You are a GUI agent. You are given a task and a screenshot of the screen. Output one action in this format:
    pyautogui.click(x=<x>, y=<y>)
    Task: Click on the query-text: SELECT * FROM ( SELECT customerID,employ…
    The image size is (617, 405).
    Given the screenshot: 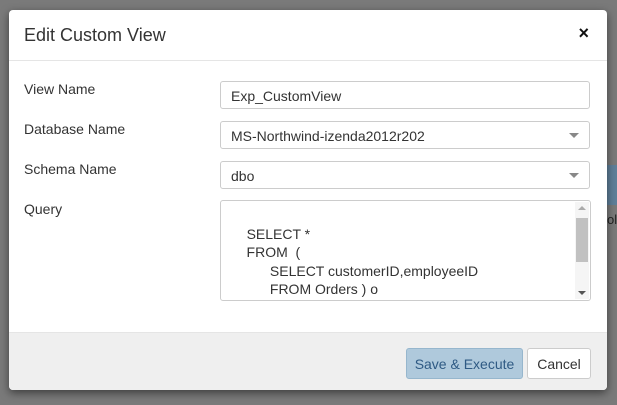 What is the action you would take?
    pyautogui.click(x=362, y=263)
    